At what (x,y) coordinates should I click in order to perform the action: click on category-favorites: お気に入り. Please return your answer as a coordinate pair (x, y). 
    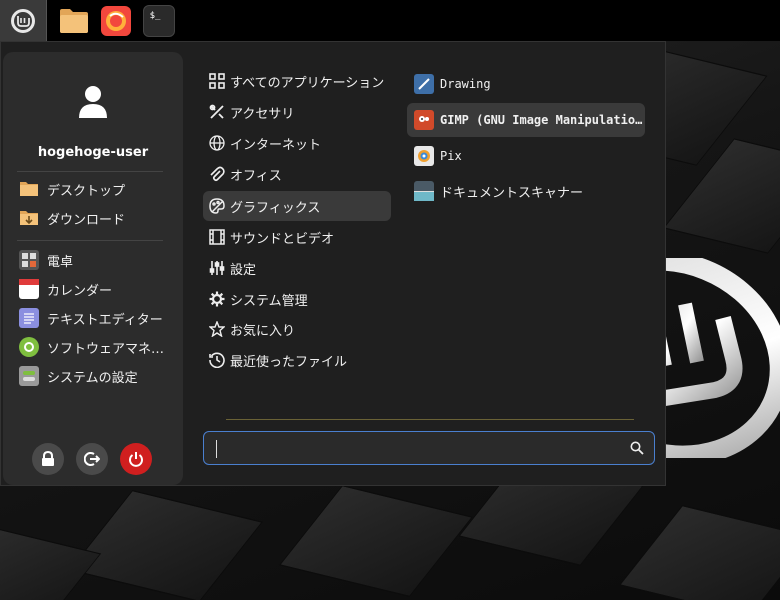
    Looking at the image, I should click on (297, 329).